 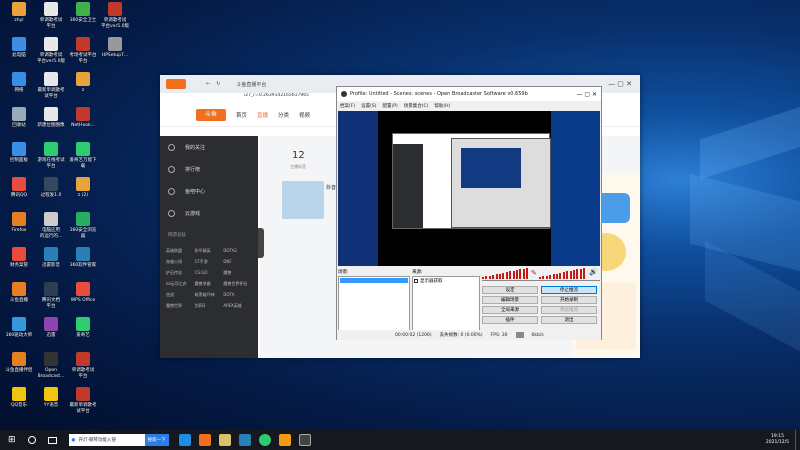 I want to click on mic-icon: ✎, so click(x=534, y=273).